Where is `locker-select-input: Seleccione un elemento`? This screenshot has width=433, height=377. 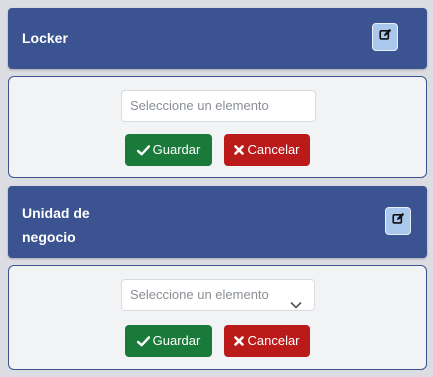 locker-select-input: Seleccione un elemento is located at coordinates (218, 106).